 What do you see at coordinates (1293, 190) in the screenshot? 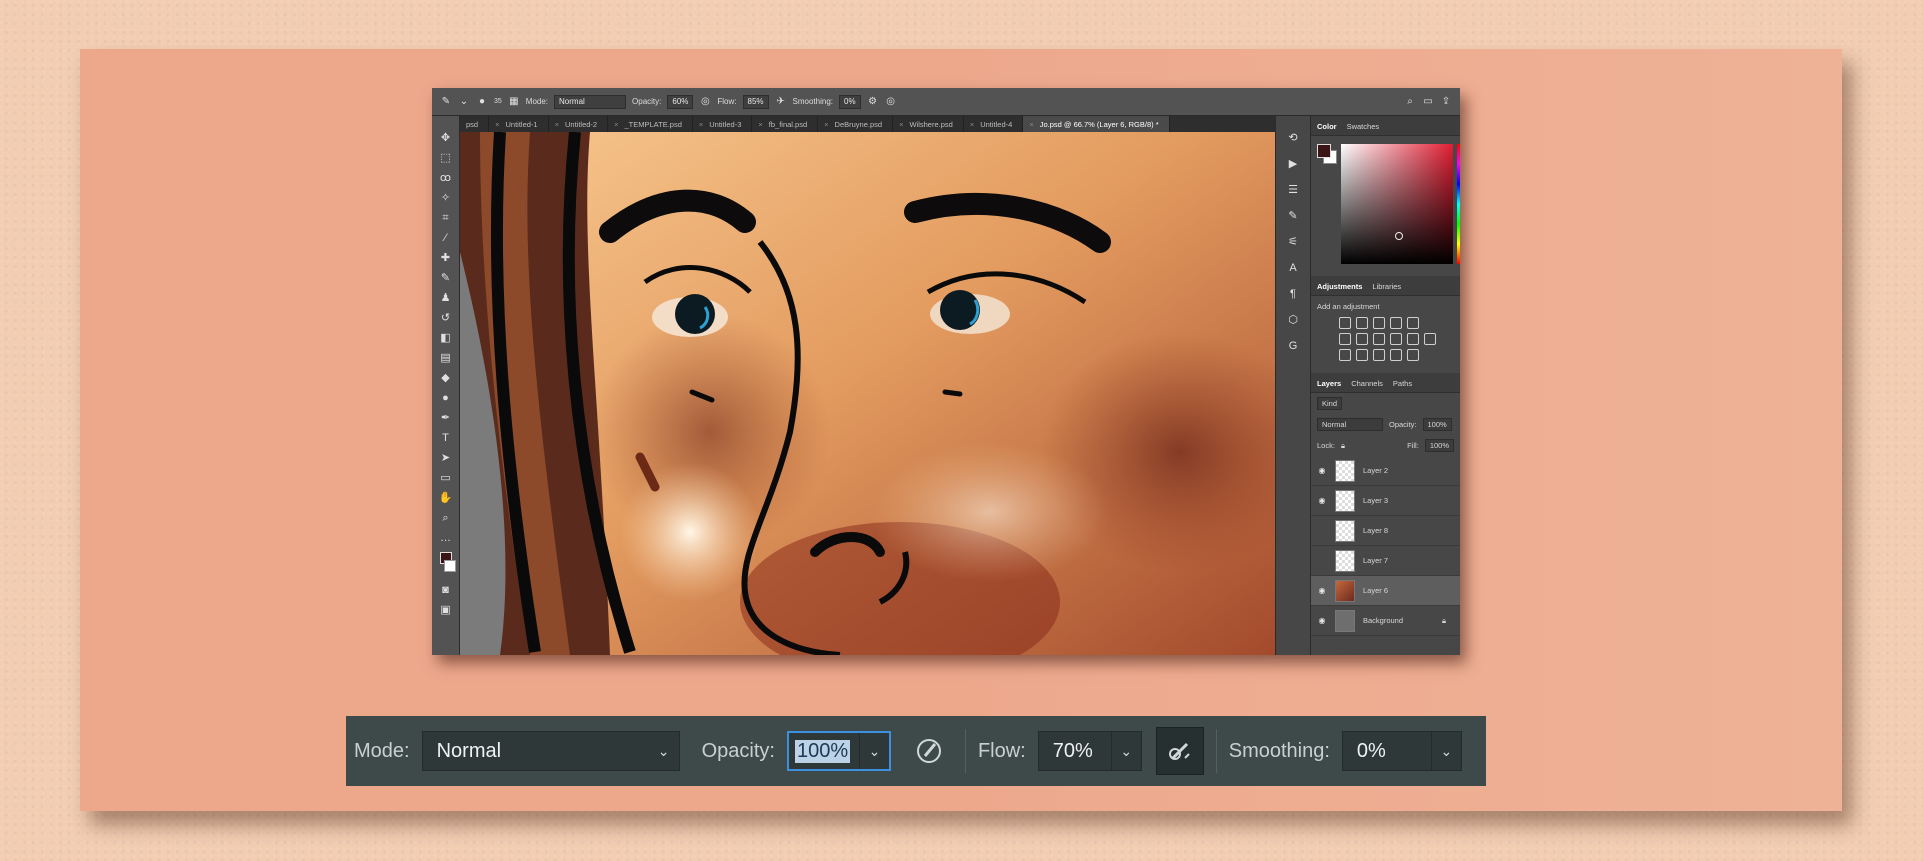
I see `properties-icon: ☰` at bounding box center [1293, 190].